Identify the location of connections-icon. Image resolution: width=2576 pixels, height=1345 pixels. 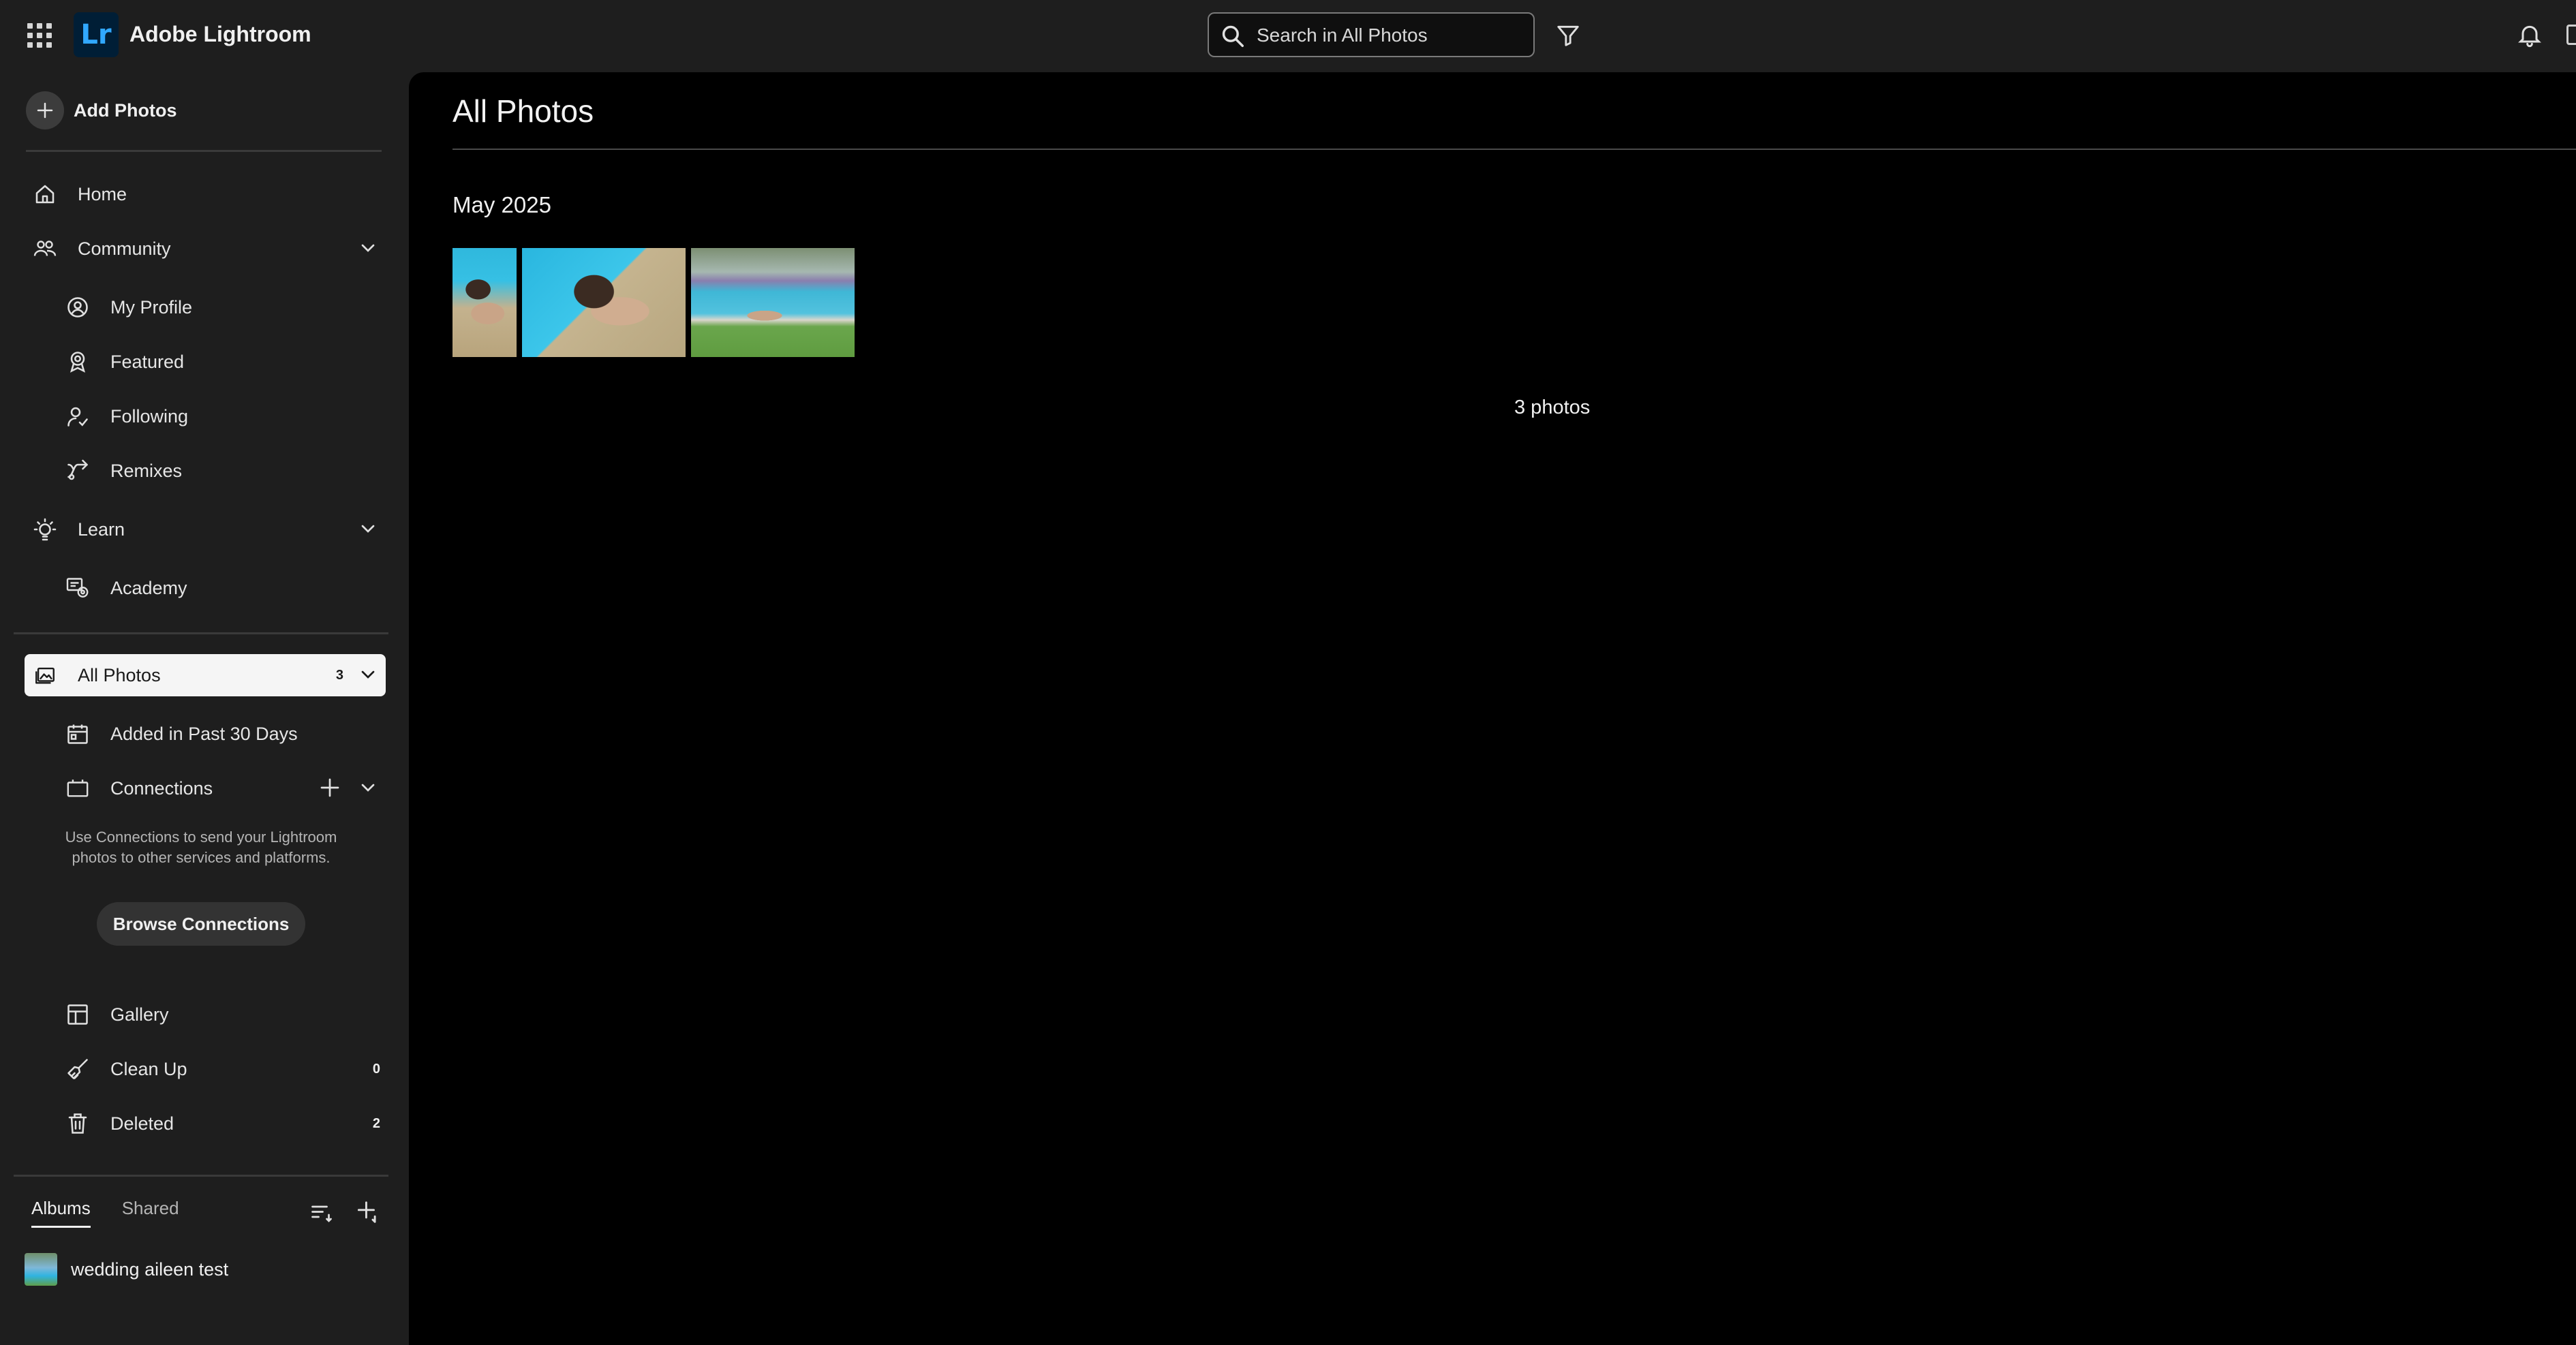
(78, 788).